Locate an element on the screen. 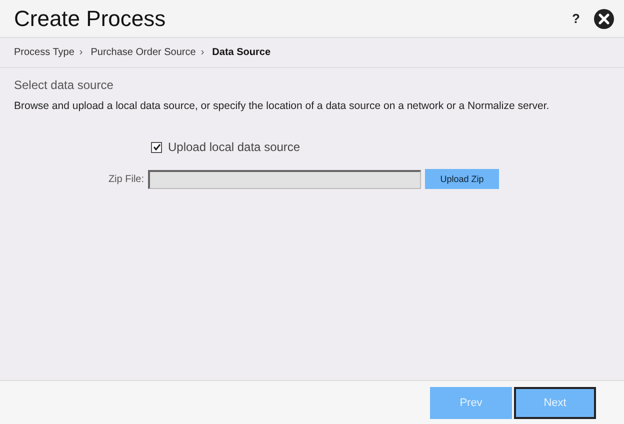  upload-zip-button: Upload Zip is located at coordinates (462, 179).